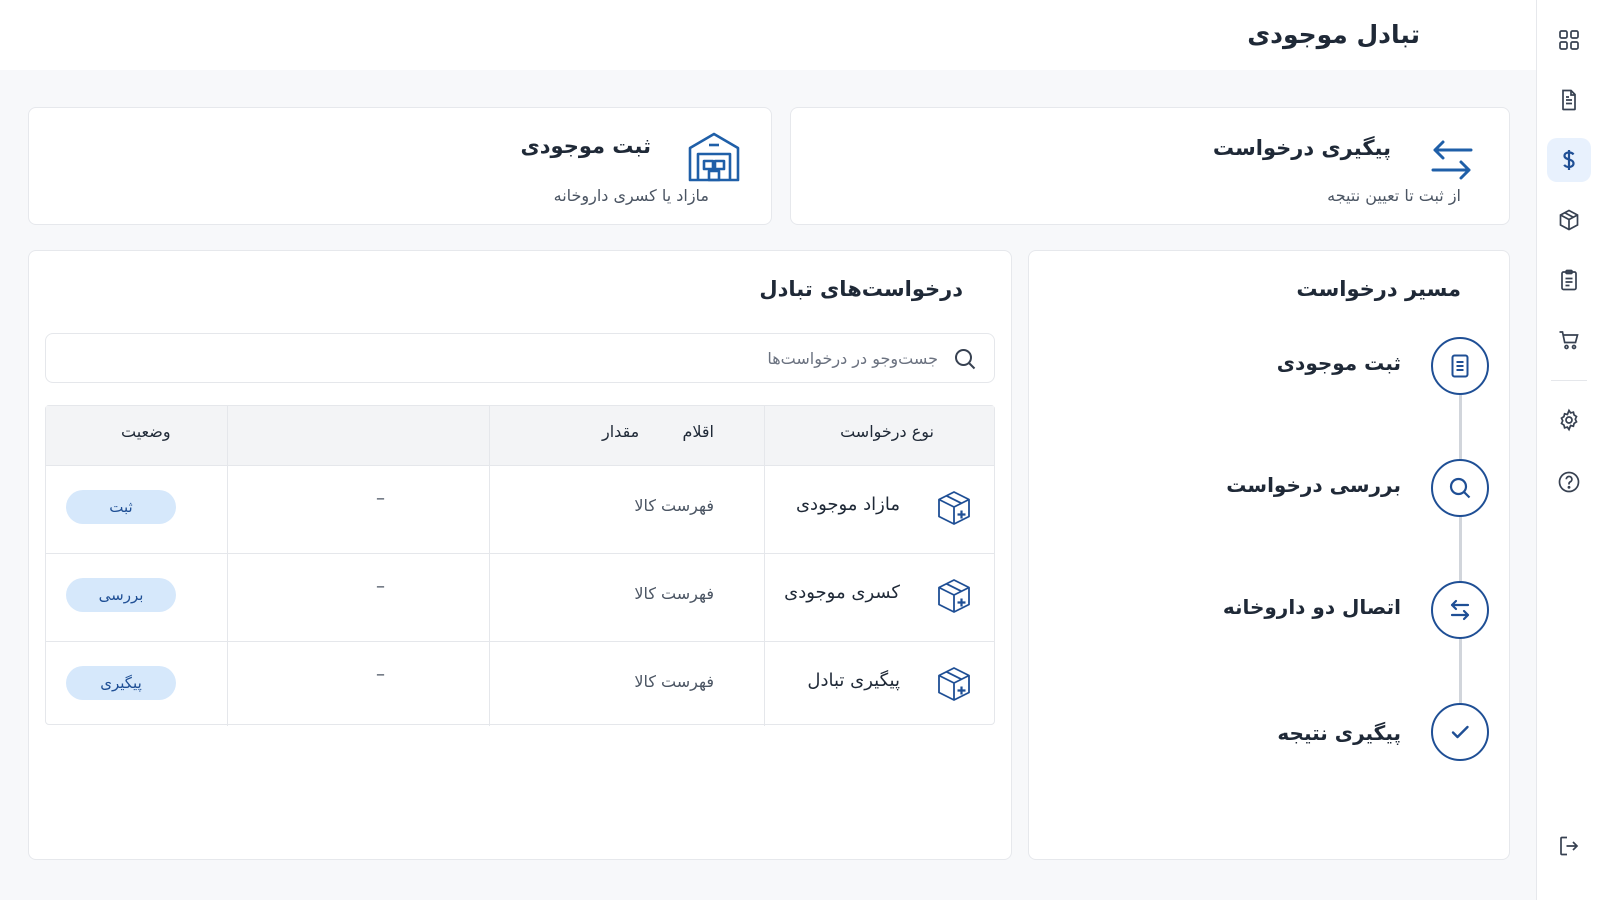  Describe the element at coordinates (887, 431) in the screenshot. I see `column-header-type: نوع درخواست` at that location.